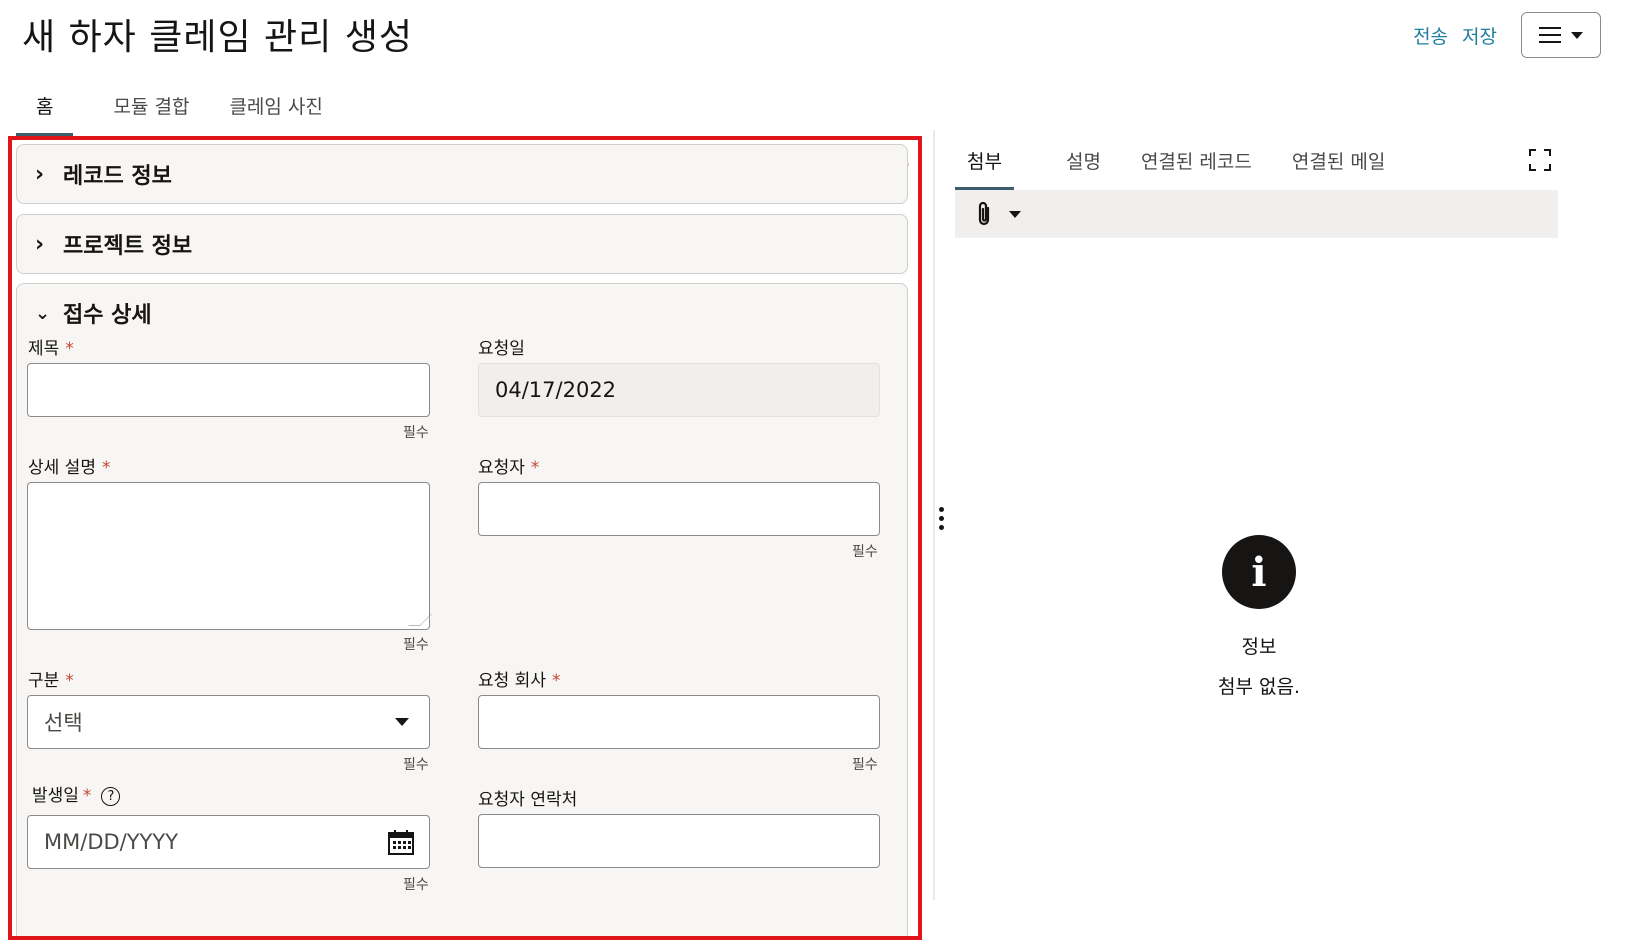  Describe the element at coordinates (984, 160) in the screenshot. I see `tab-attachments: 첨부` at that location.